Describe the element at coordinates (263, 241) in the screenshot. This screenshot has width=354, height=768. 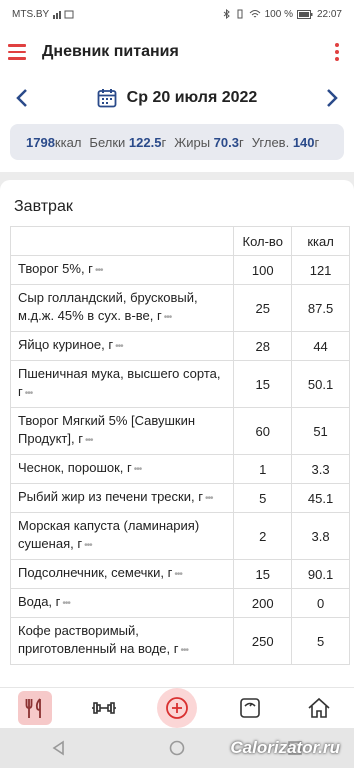
I see `qty-column-header: Кол-во` at that location.